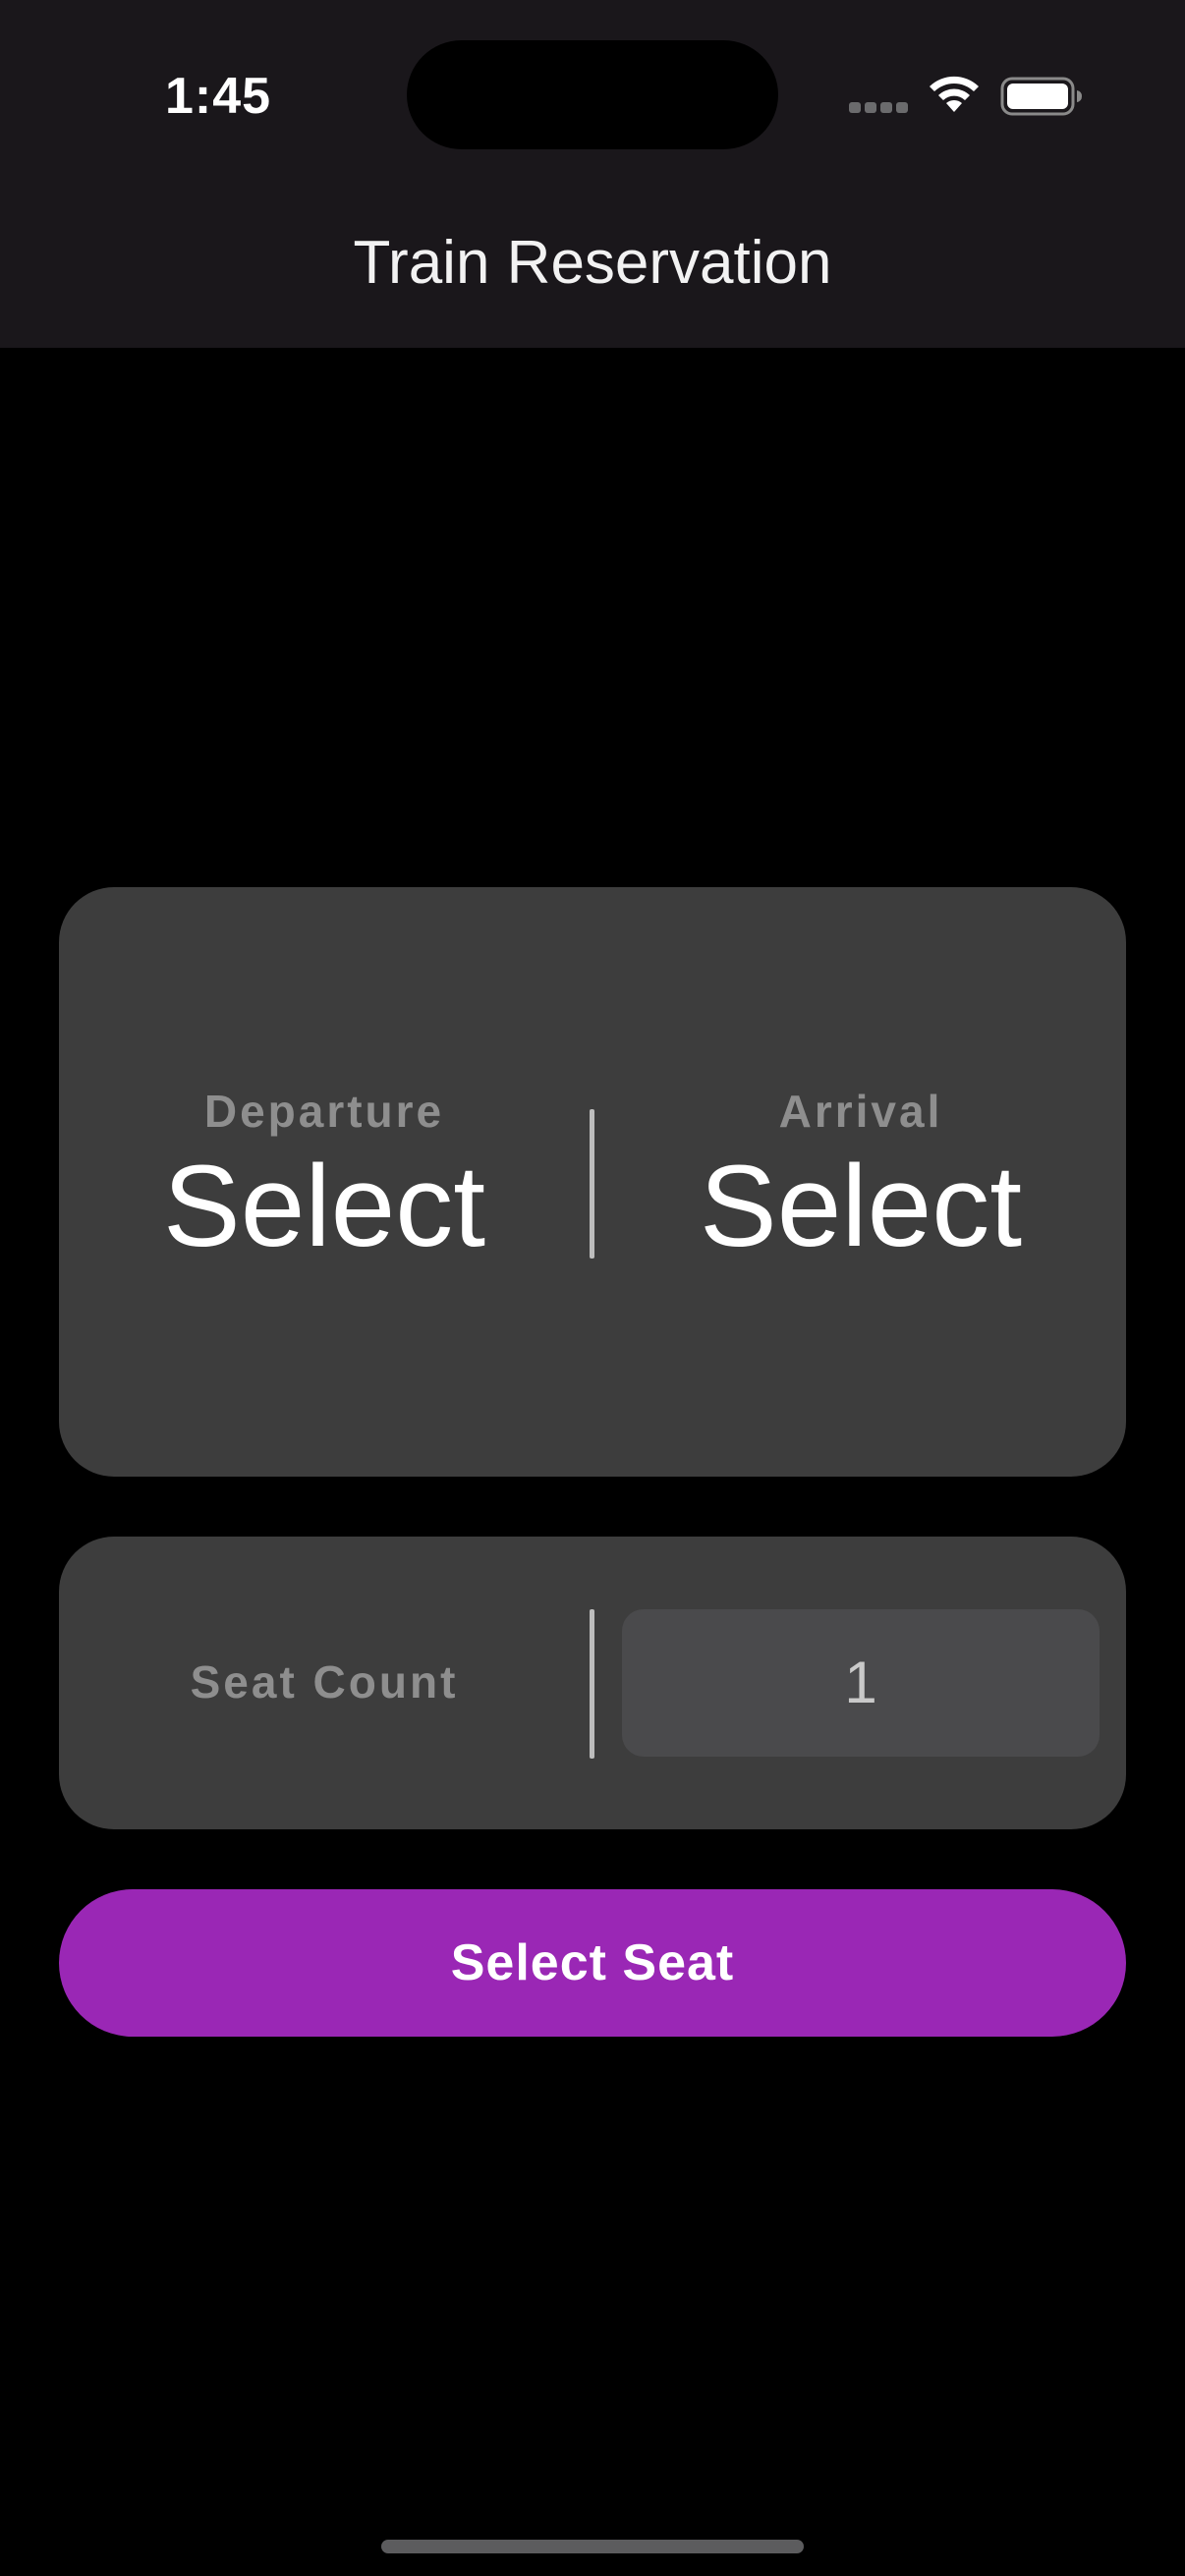 The width and height of the screenshot is (1185, 2576). I want to click on departure-select-button: Select, so click(324, 1206).